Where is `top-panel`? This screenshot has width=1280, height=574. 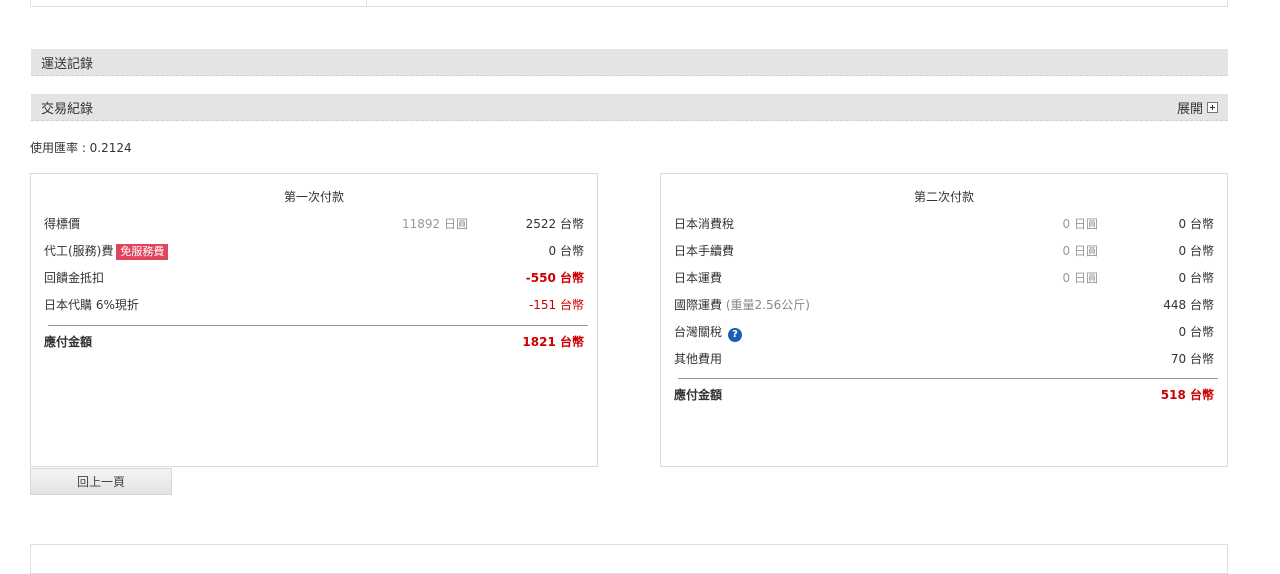
top-panel is located at coordinates (629, 3).